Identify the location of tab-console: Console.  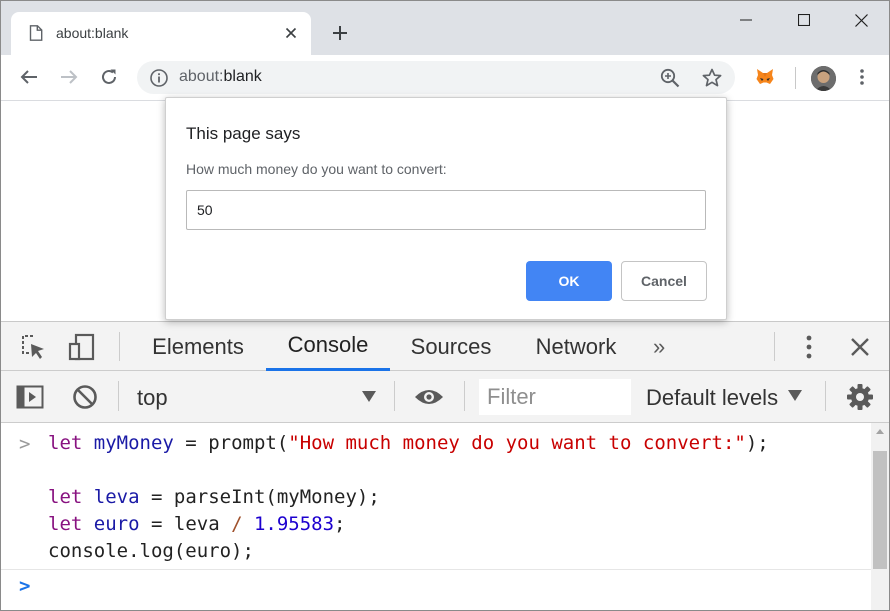
(328, 346).